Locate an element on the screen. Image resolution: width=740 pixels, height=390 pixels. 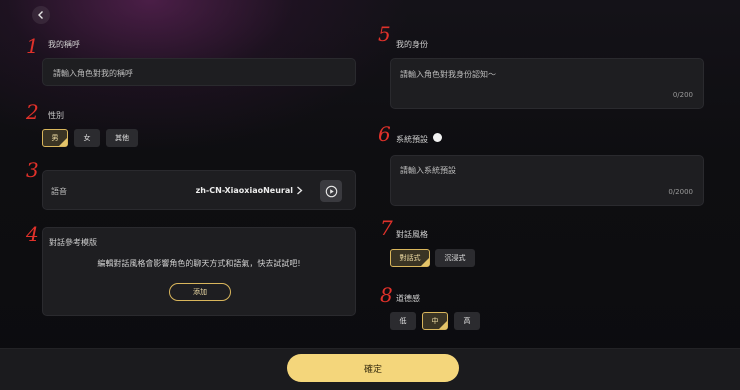
info-icon is located at coordinates (437, 137).